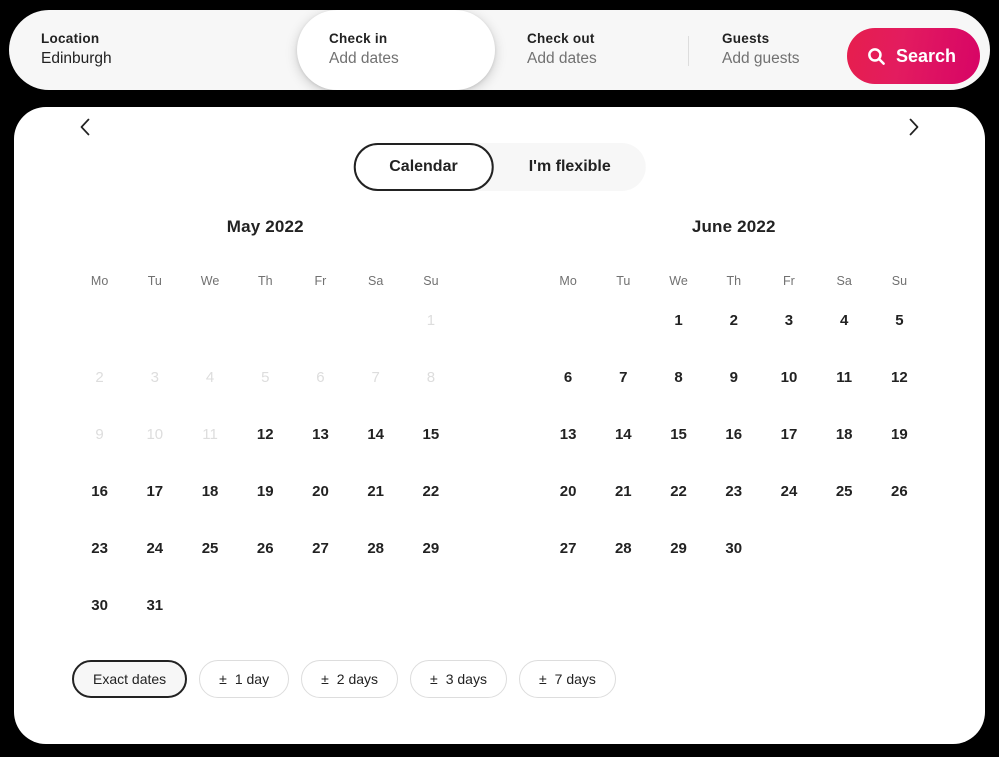 The height and width of the screenshot is (757, 999). I want to click on date-mode-toggle: Calendar I'm flexible, so click(499, 167).